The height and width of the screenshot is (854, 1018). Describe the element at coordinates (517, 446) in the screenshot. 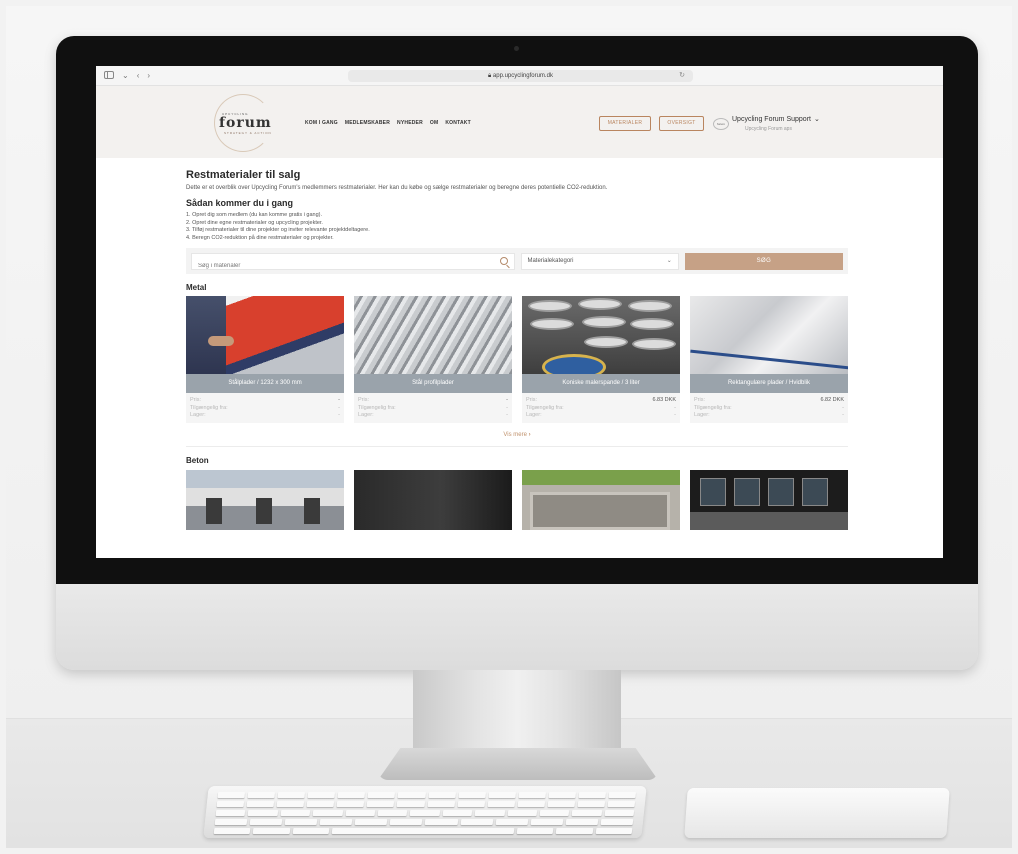

I see `divider` at that location.